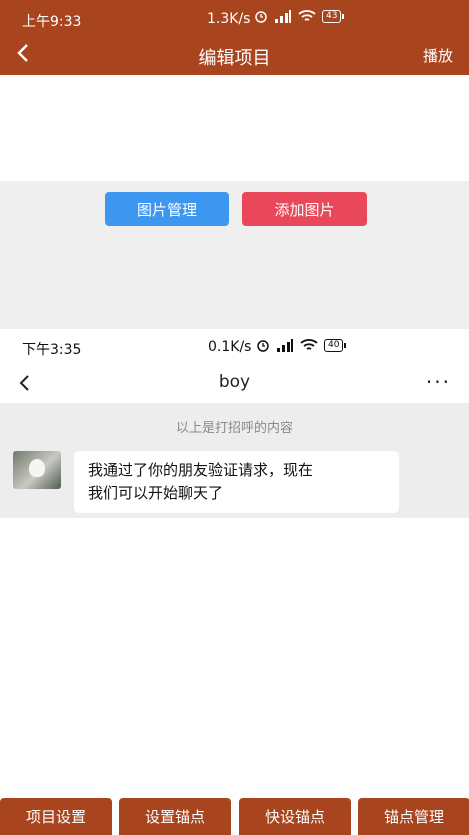 The height and width of the screenshot is (835, 469). I want to click on battery-icon: 40, so click(335, 345).